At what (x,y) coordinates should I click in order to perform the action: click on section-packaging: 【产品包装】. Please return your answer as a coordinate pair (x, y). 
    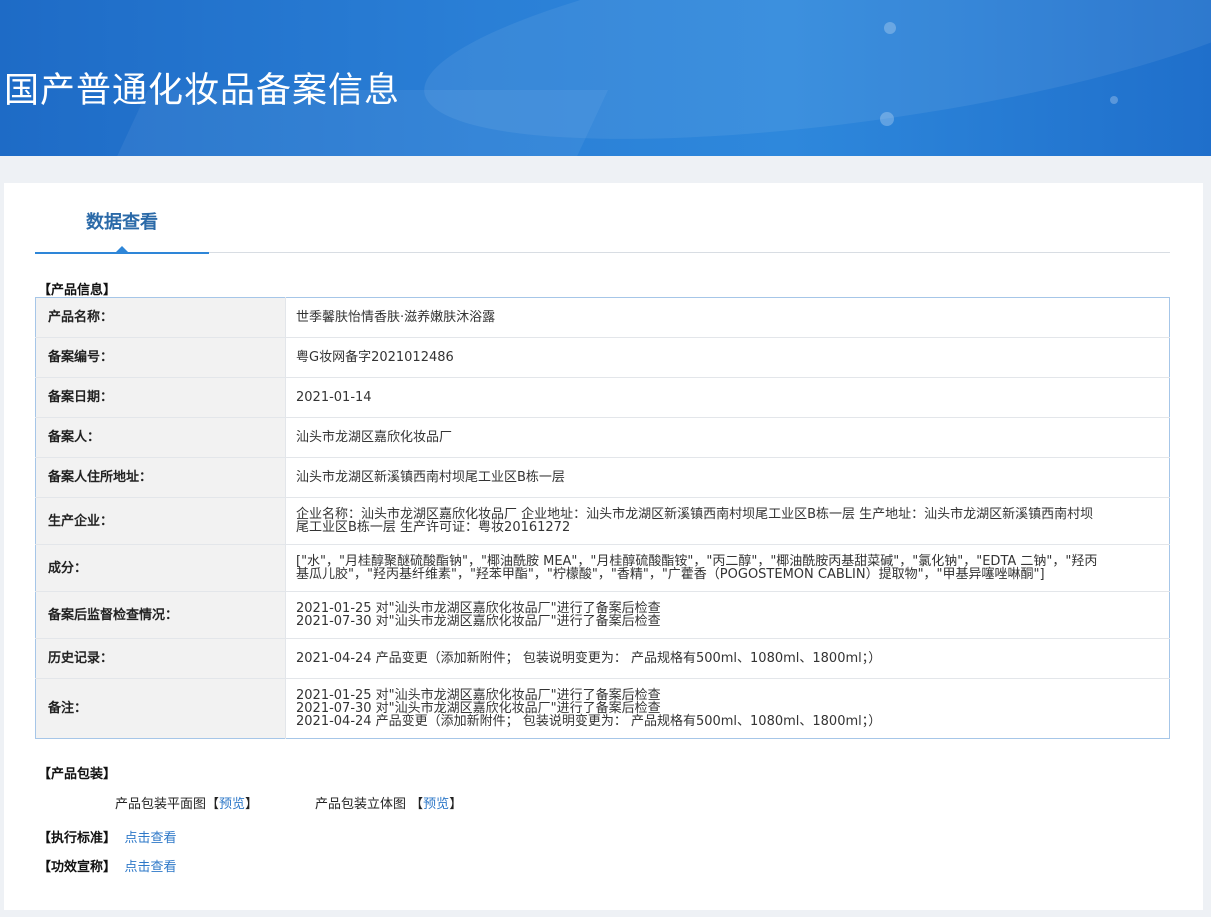
    Looking at the image, I should click on (77, 774).